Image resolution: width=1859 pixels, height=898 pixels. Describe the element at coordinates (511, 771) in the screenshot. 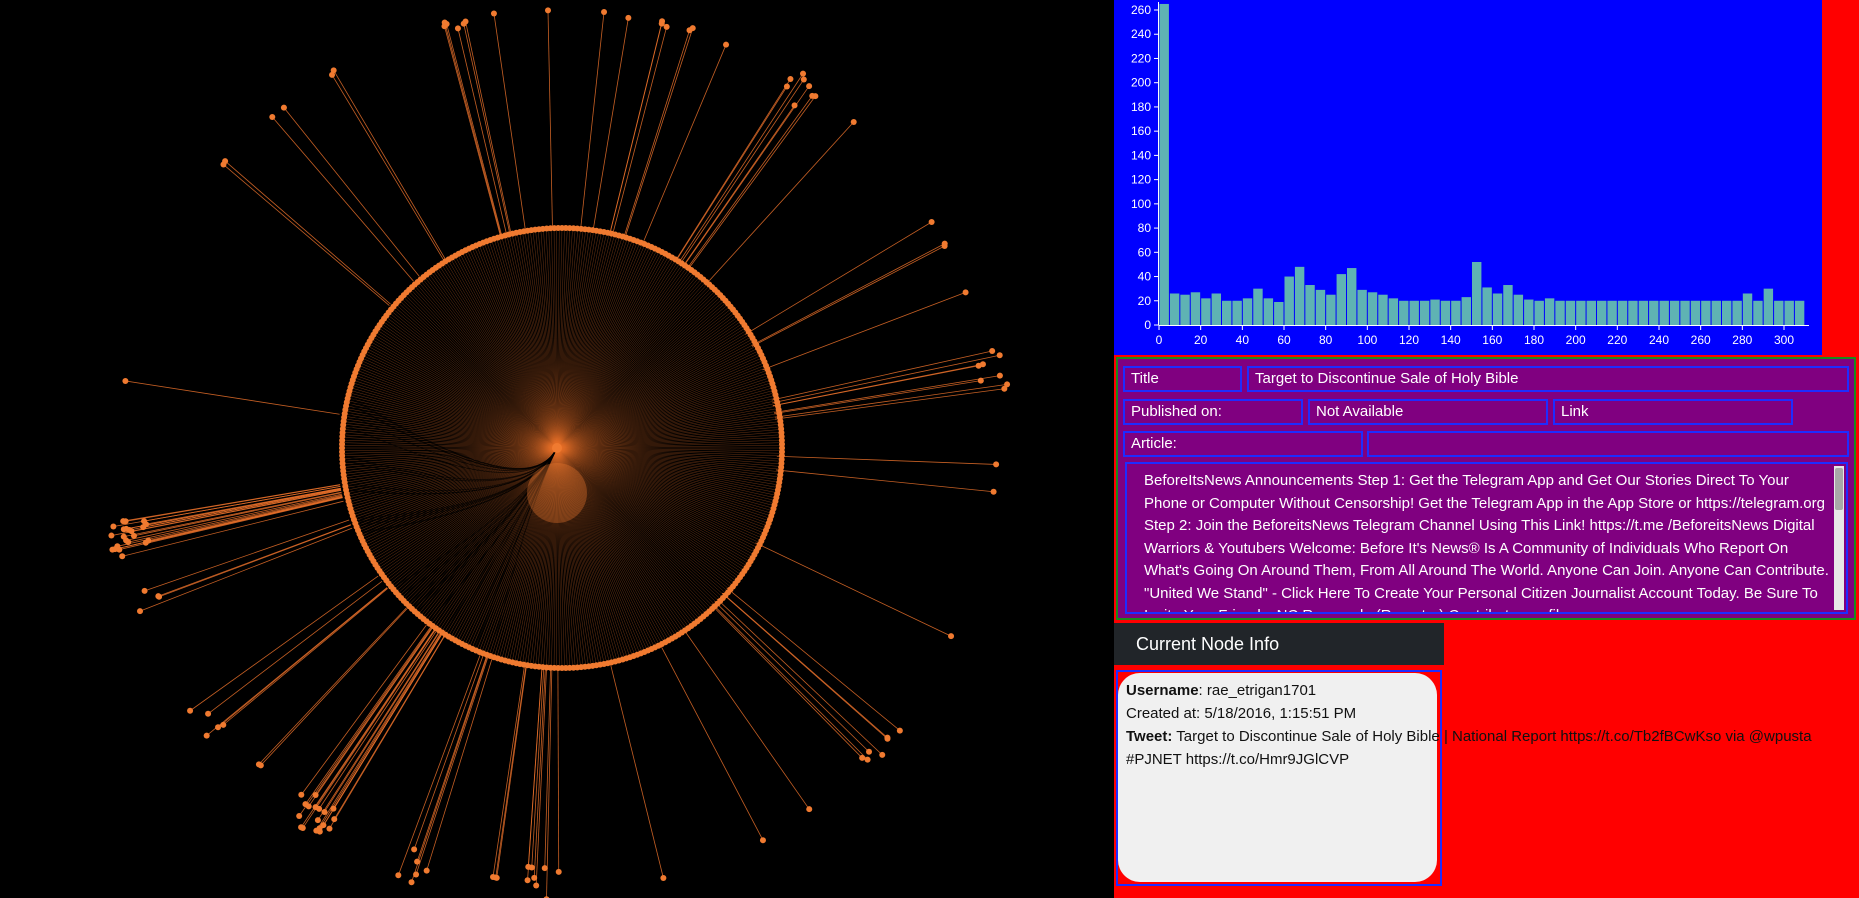

I see `graph-edge` at that location.